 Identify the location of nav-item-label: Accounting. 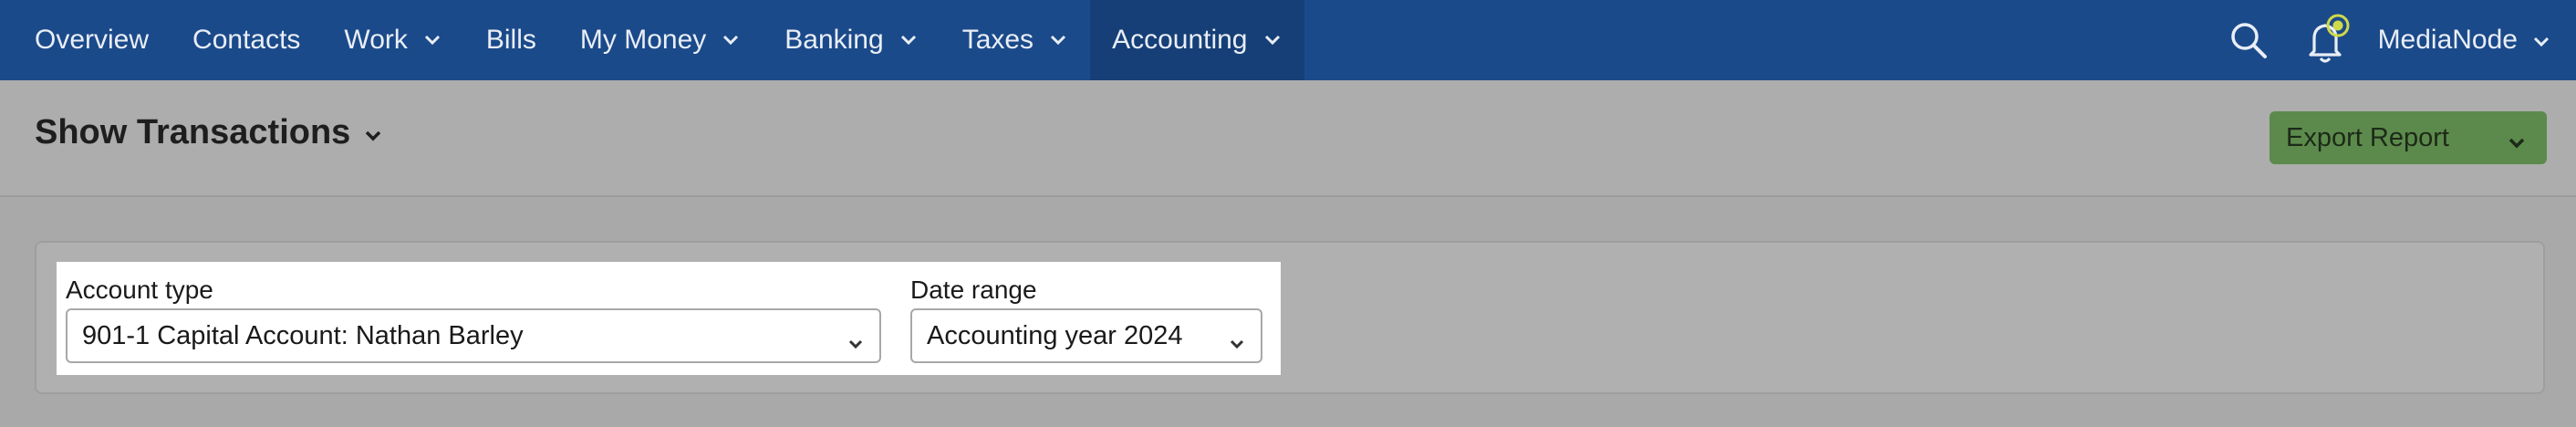
(1180, 40).